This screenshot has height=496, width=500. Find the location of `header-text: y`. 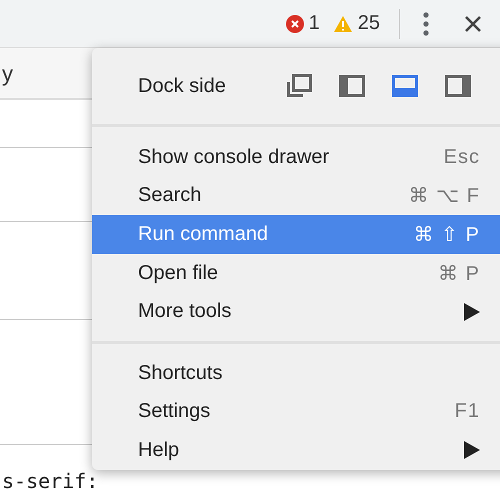

header-text: y is located at coordinates (7, 74).